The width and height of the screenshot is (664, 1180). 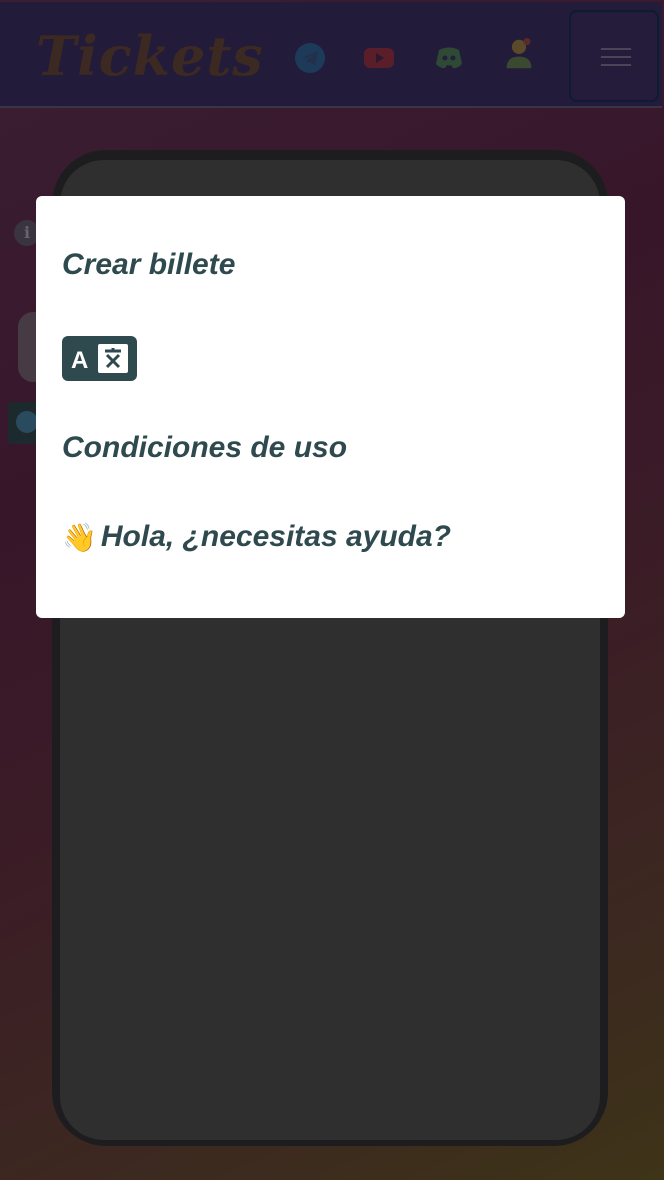 I want to click on translate-glyph: A, so click(x=99, y=359).